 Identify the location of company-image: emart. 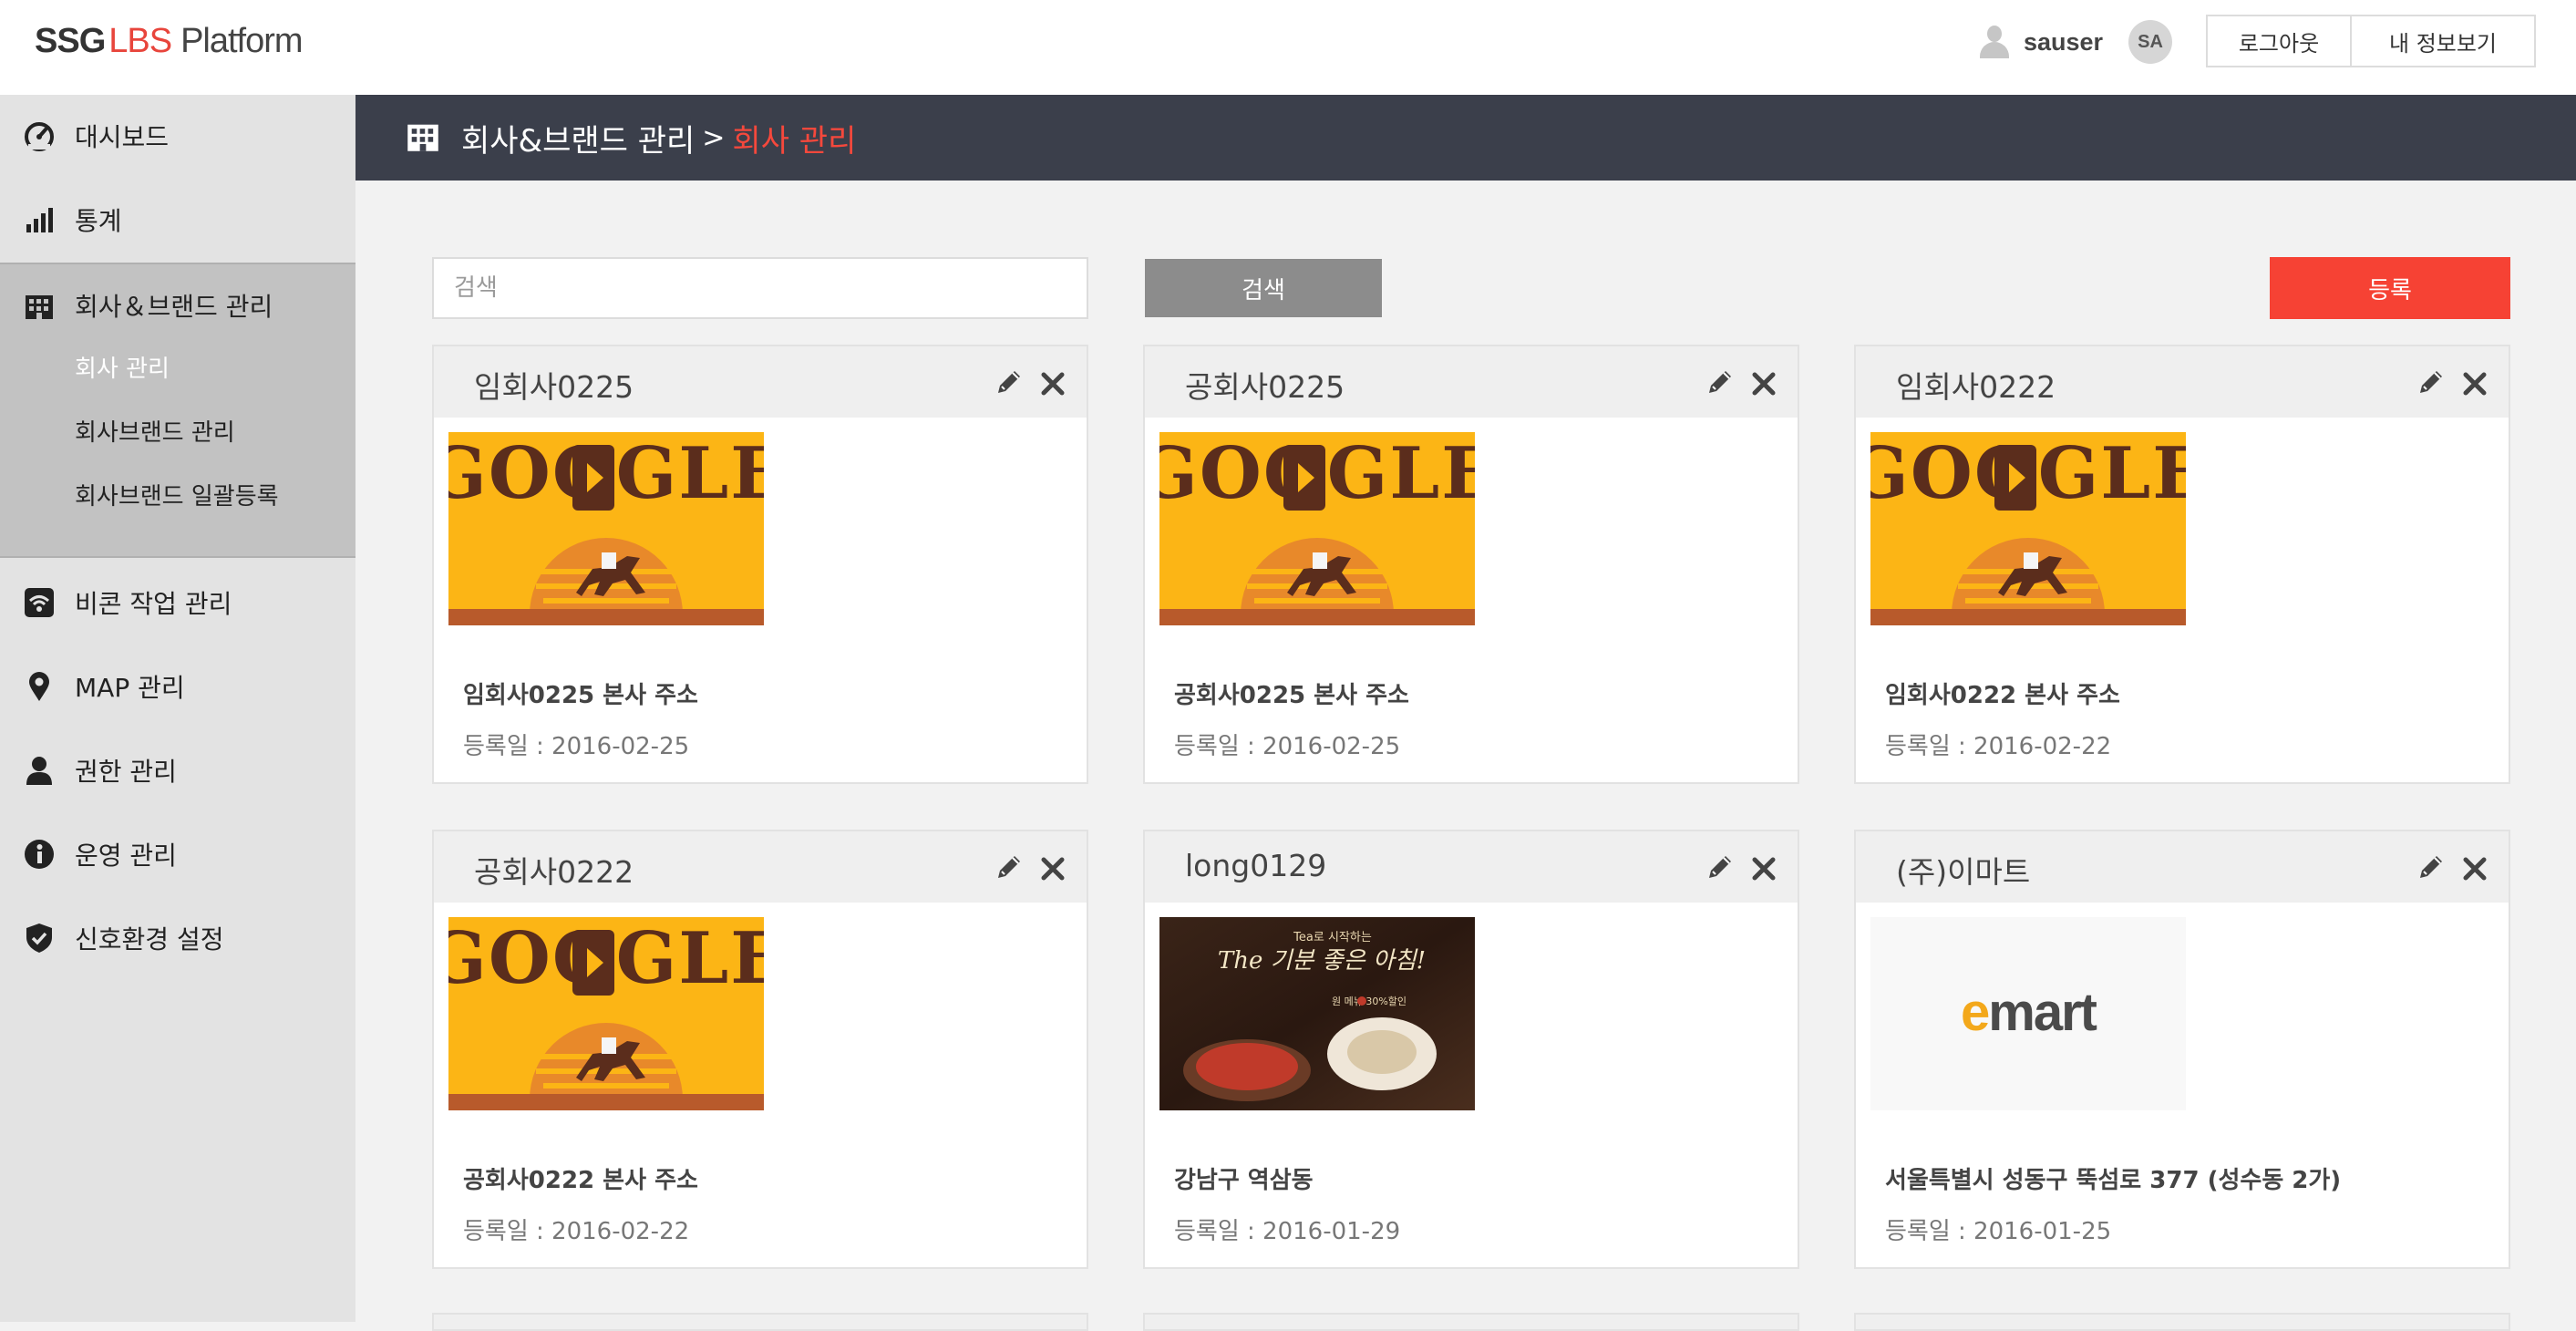
(2028, 1013).